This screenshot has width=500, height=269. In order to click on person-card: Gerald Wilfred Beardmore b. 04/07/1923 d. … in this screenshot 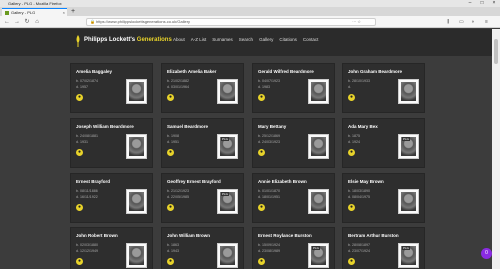, I will do `click(293, 88)`.